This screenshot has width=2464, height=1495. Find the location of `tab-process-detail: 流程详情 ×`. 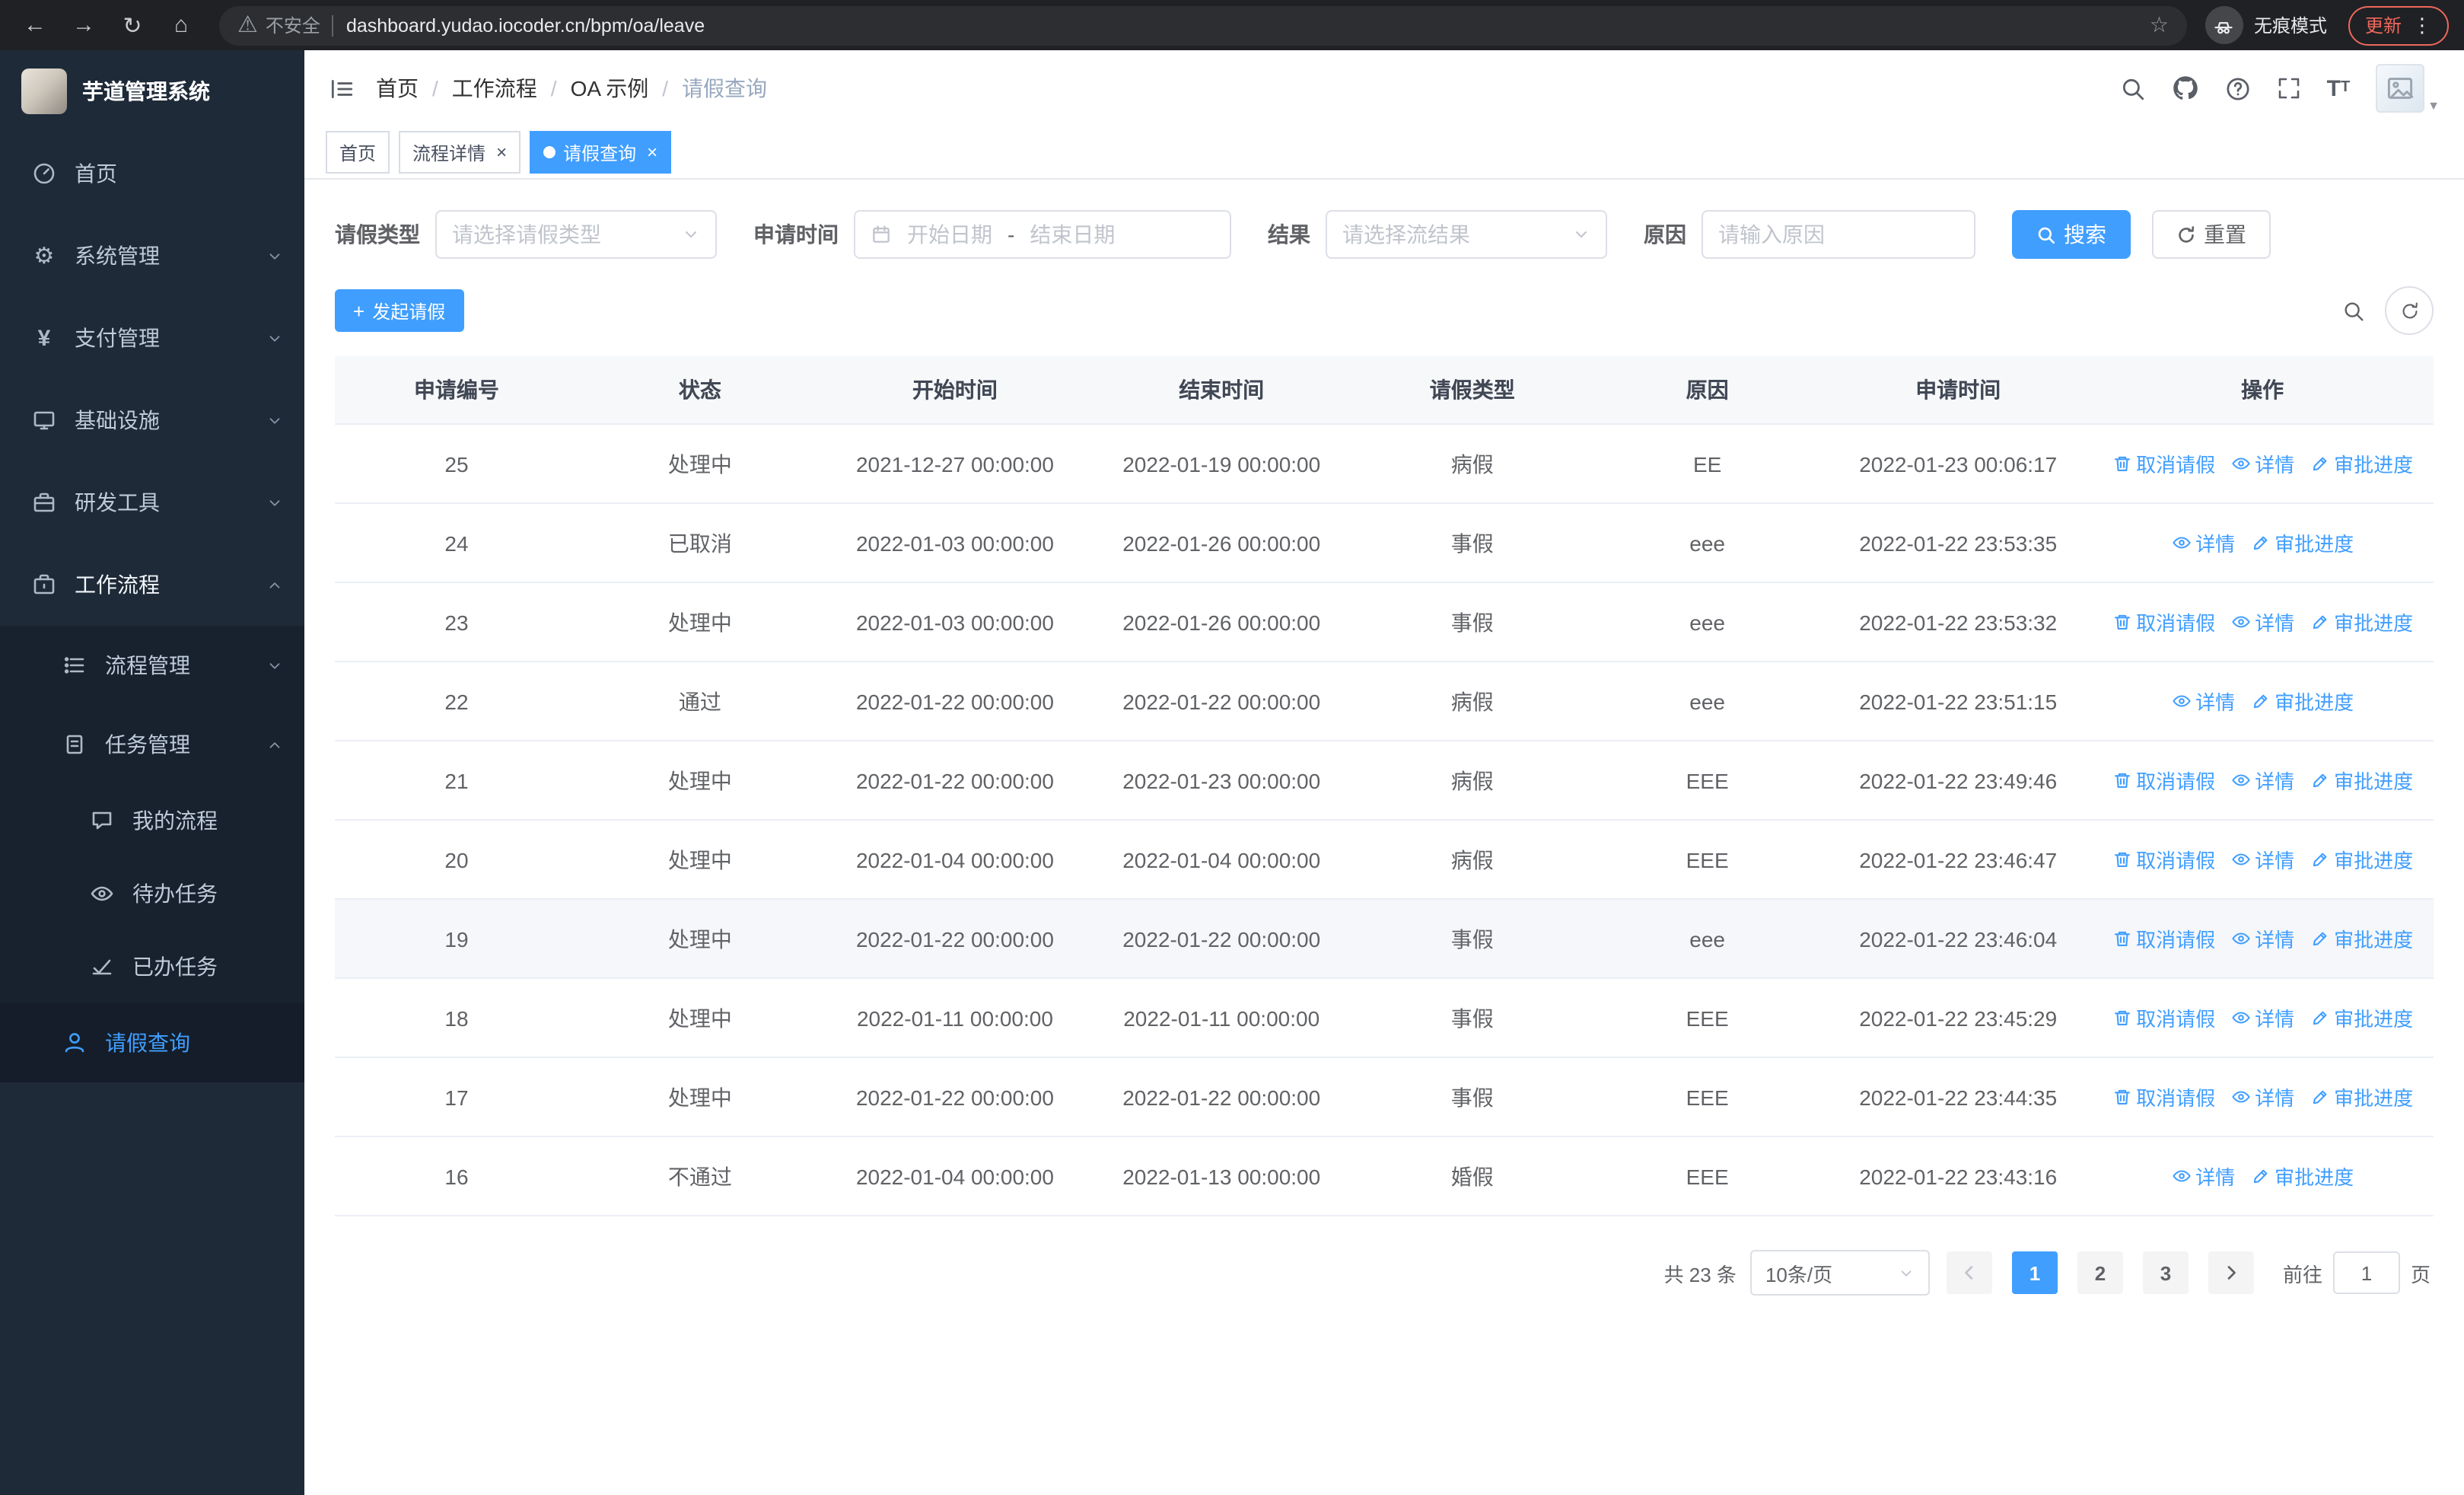

tab-process-detail: 流程详情 × is located at coordinates (460, 152).